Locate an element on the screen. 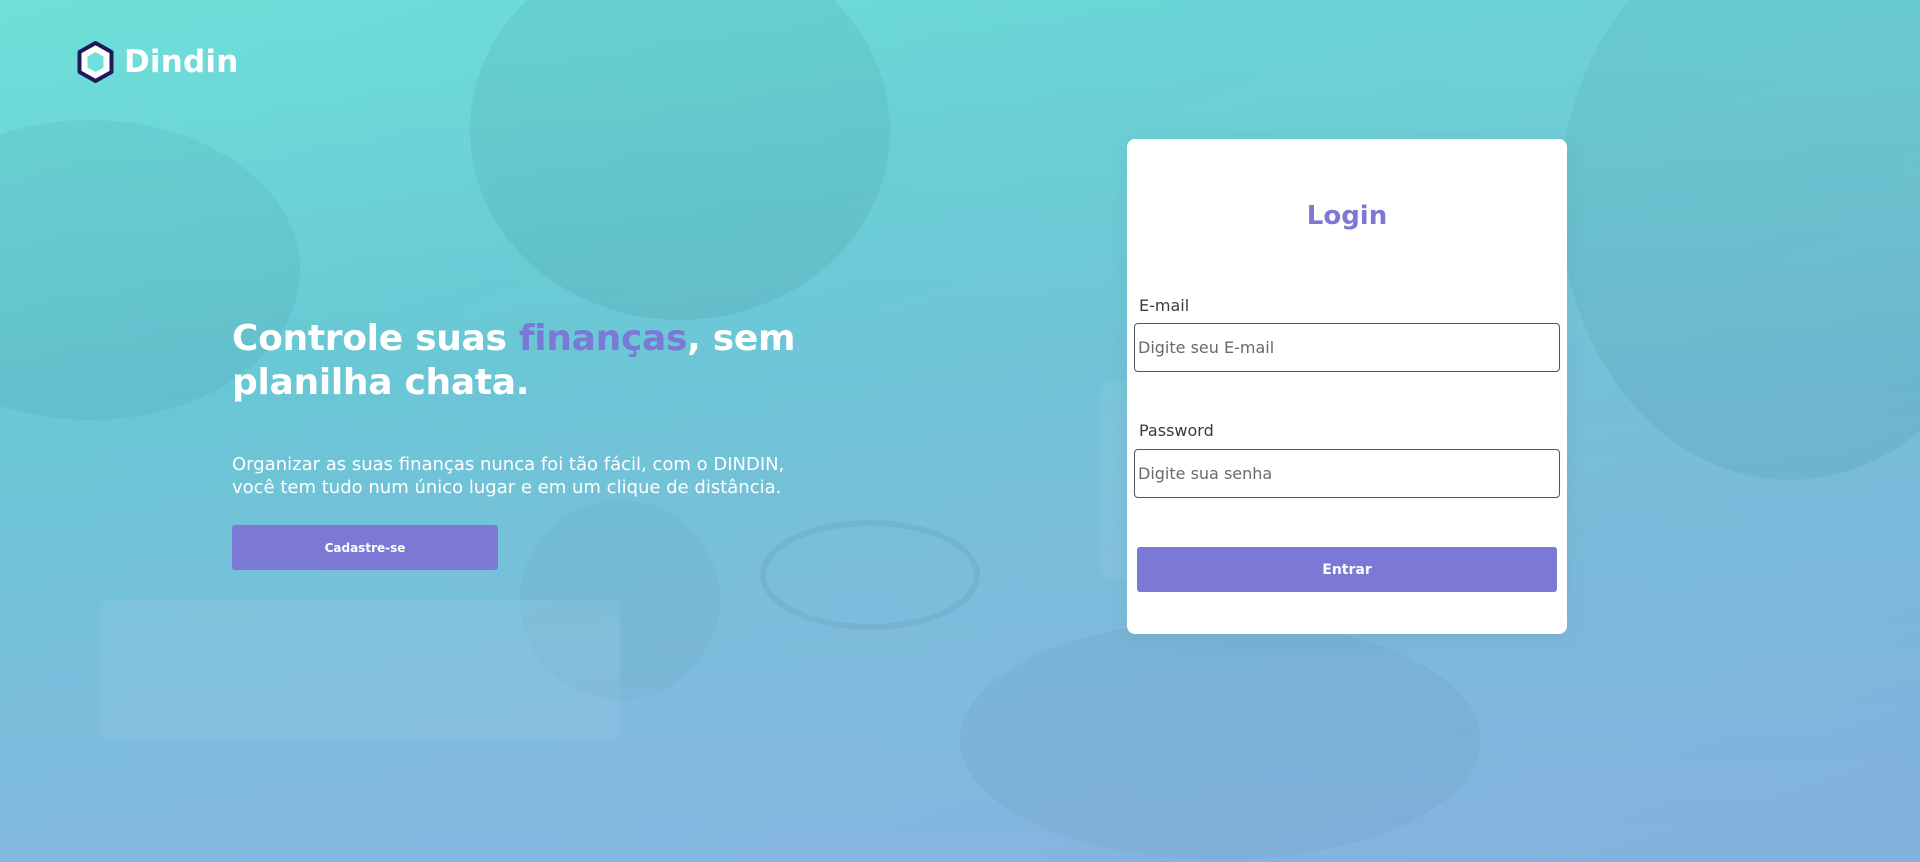 This screenshot has height=862, width=1920. headline-part1: Controle suas is located at coordinates (375, 338).